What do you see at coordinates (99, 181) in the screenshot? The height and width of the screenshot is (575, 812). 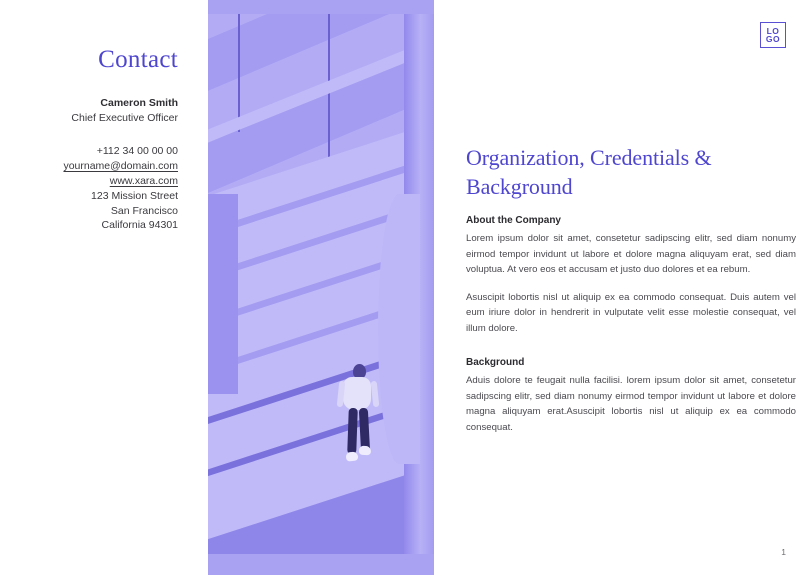 I see `contact-website: www.xara.com` at bounding box center [99, 181].